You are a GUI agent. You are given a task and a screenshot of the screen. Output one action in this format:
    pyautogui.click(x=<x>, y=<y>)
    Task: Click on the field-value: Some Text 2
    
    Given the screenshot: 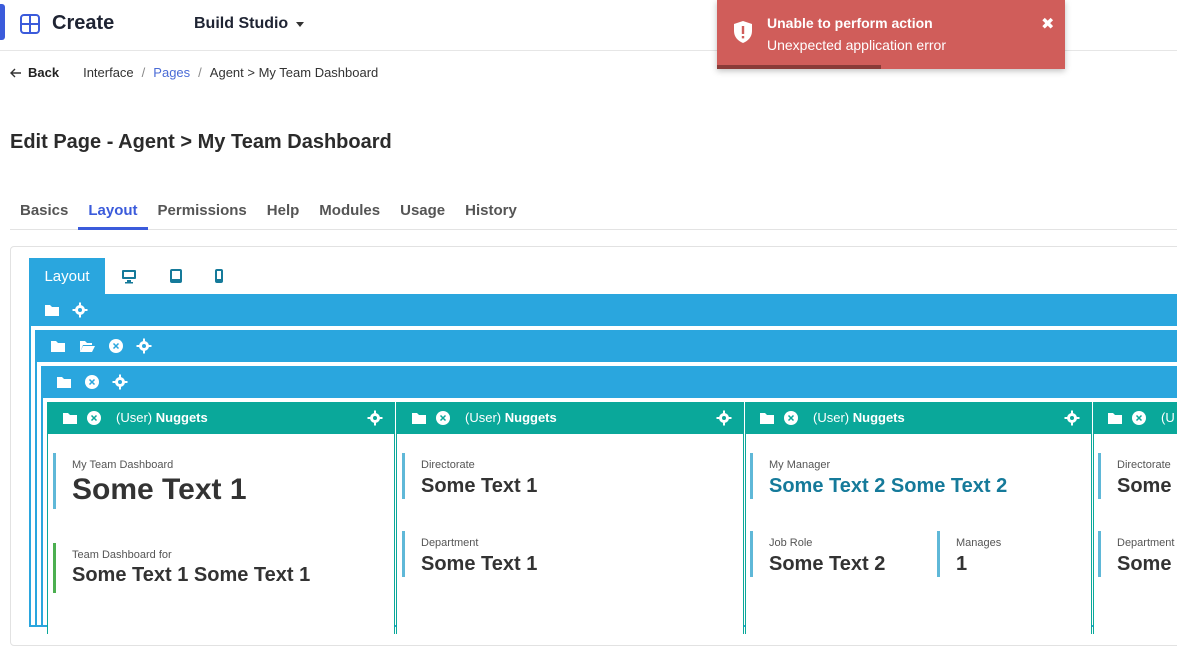 What is the action you would take?
    pyautogui.click(x=827, y=564)
    